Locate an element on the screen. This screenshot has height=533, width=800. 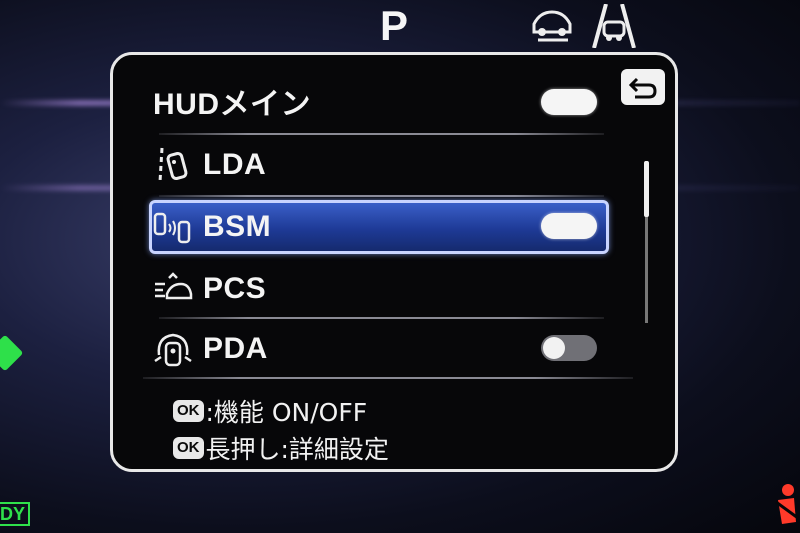
menu-item-pcs: PCS is located at coordinates (380, 289).